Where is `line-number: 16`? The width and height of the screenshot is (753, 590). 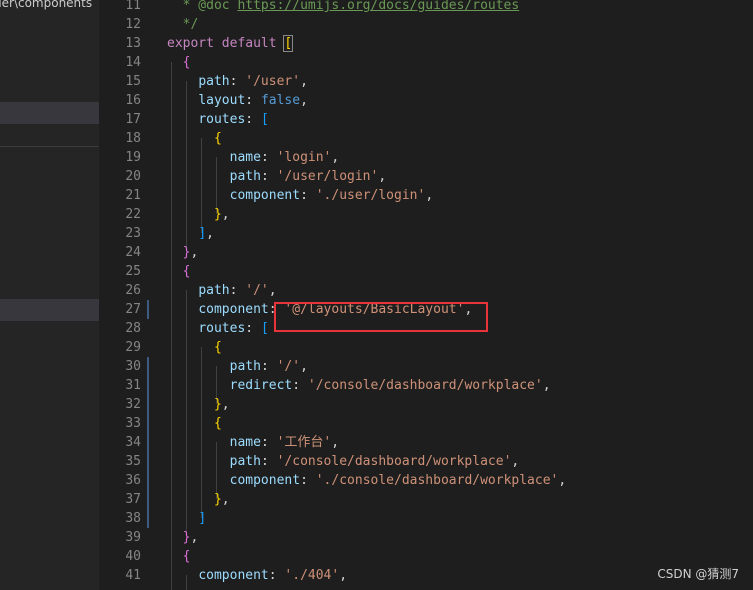 line-number: 16 is located at coordinates (133, 100).